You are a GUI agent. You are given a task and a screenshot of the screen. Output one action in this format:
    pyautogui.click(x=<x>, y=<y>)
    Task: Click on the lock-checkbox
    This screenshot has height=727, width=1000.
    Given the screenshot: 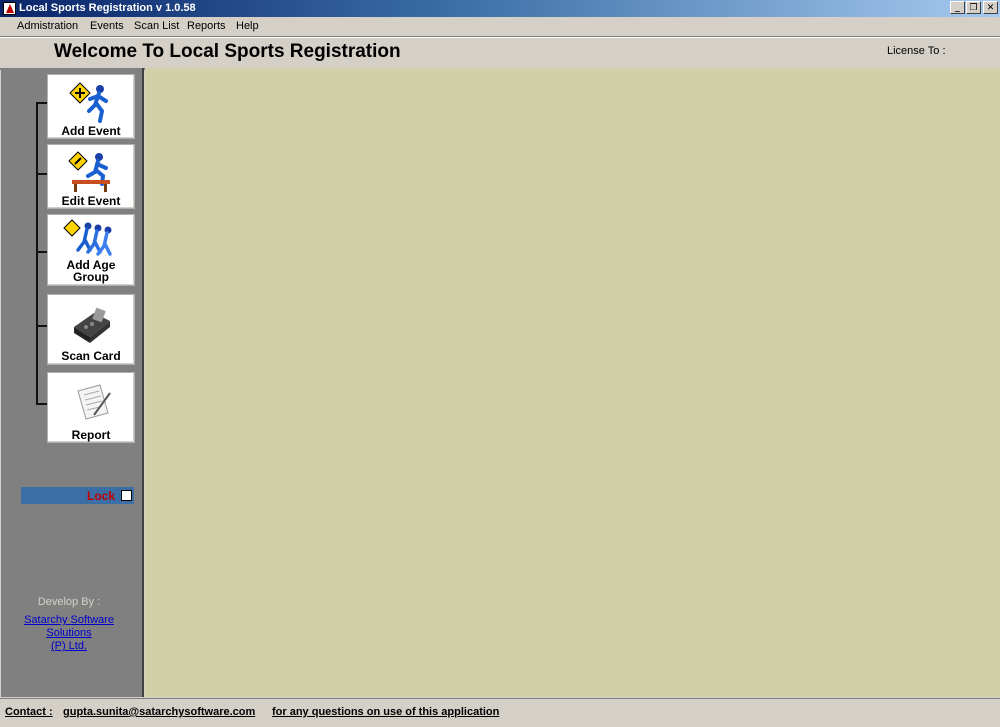 What is the action you would take?
    pyautogui.click(x=126, y=495)
    